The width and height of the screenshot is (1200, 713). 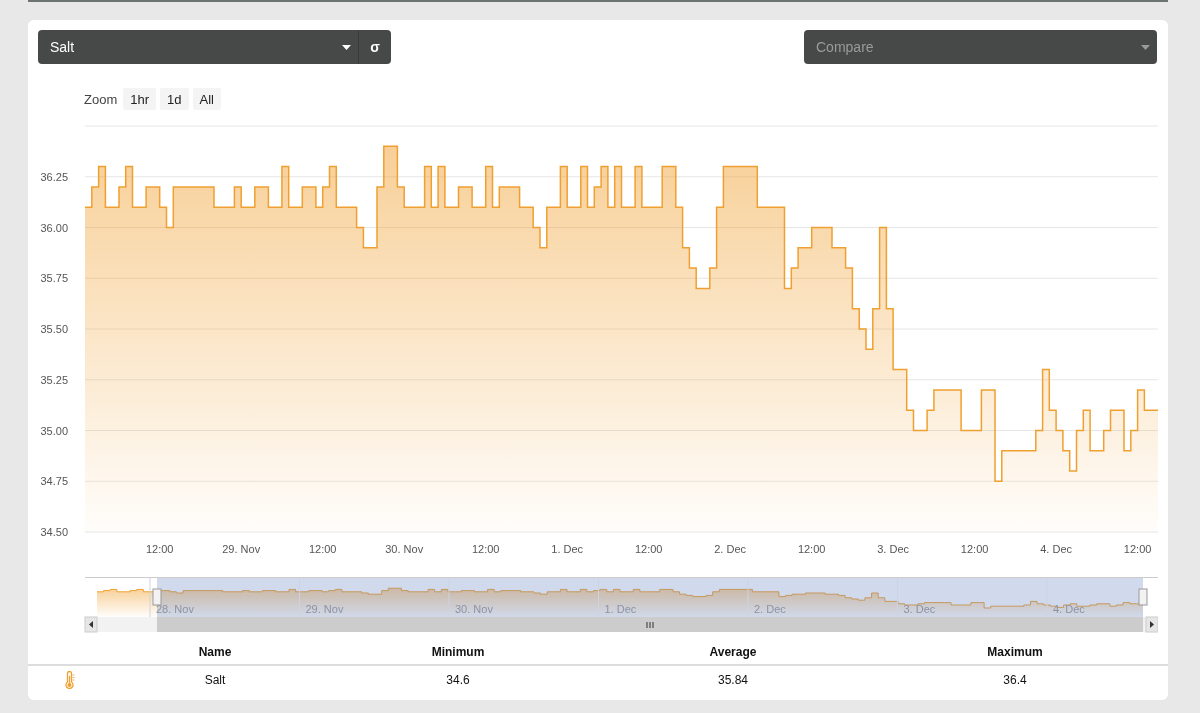 I want to click on thermometer-icon, so click(x=70, y=680).